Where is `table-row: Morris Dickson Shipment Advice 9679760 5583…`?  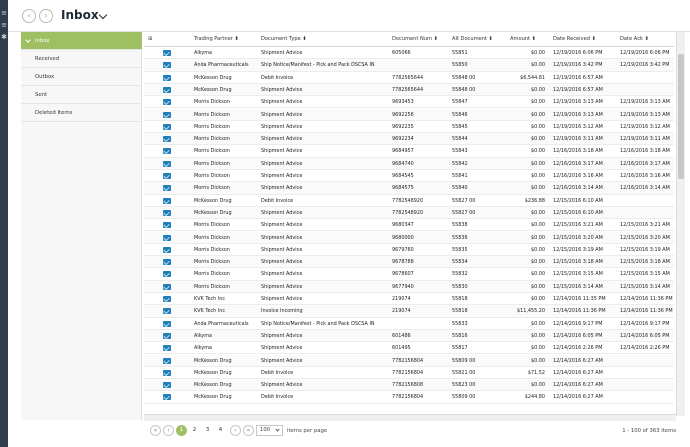 table-row: Morris Dickson Shipment Advice 9679760 5583… is located at coordinates (409, 250).